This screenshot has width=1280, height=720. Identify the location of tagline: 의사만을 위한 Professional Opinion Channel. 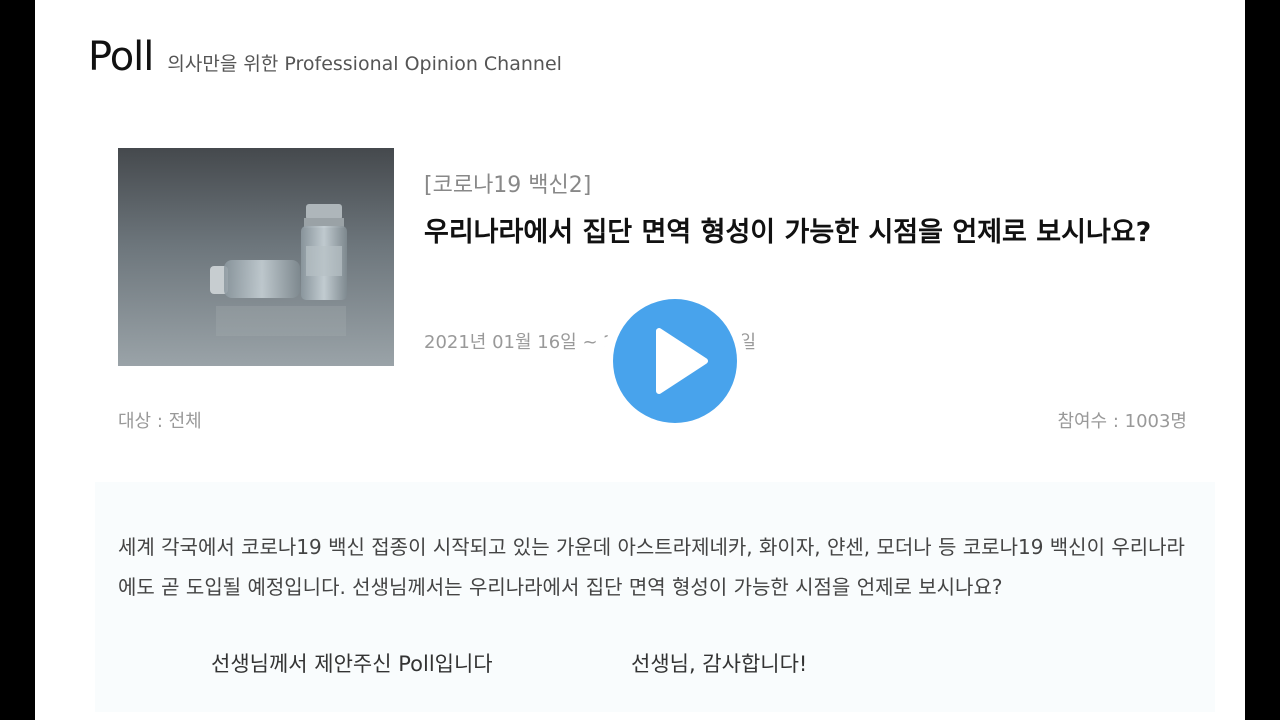
(364, 64).